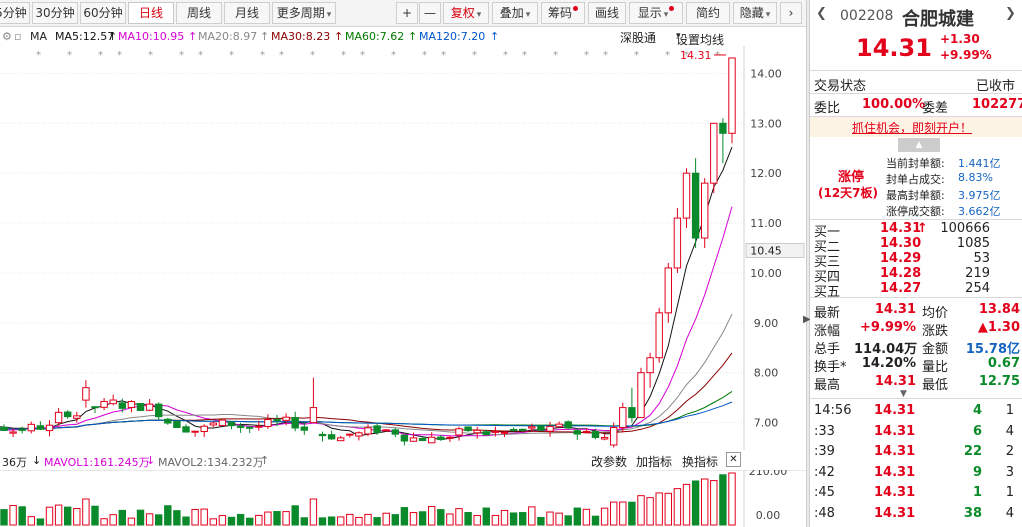 The height and width of the screenshot is (527, 1022). Describe the element at coordinates (708, 13) in the screenshot. I see `simple-mode-button: 简约` at that location.